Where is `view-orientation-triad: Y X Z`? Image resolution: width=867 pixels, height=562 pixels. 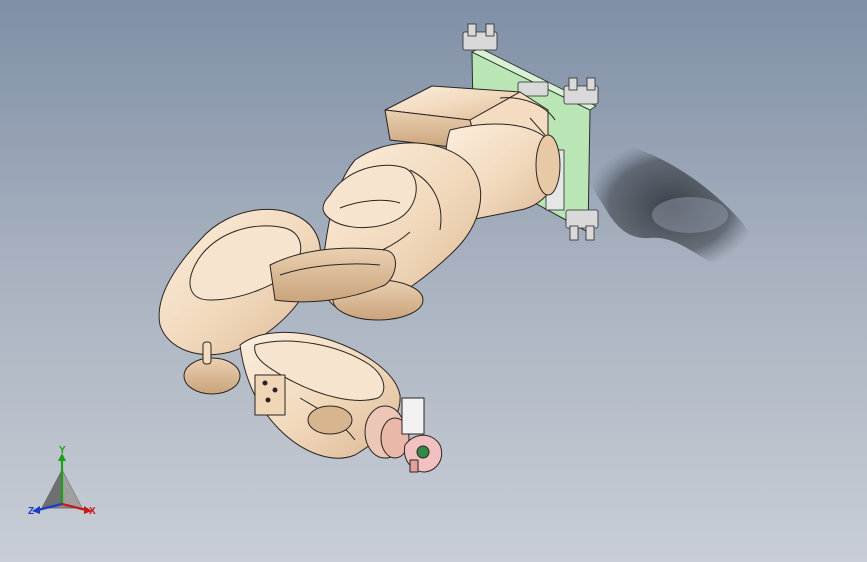 view-orientation-triad: Y X Z is located at coordinates (65, 486).